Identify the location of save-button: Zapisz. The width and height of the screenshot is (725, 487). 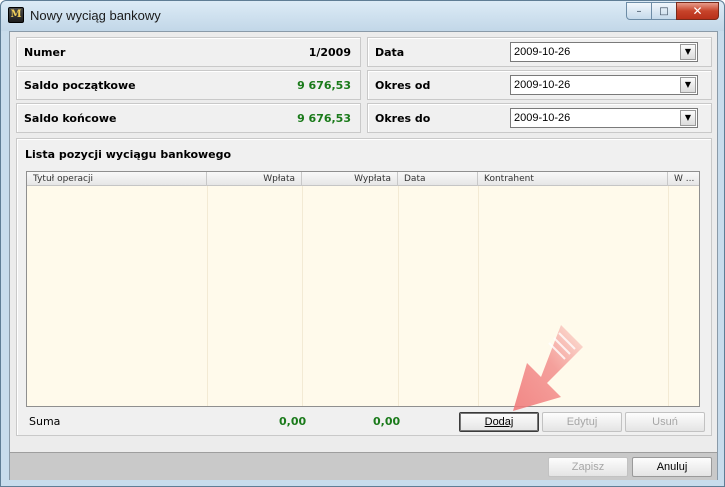
(588, 467).